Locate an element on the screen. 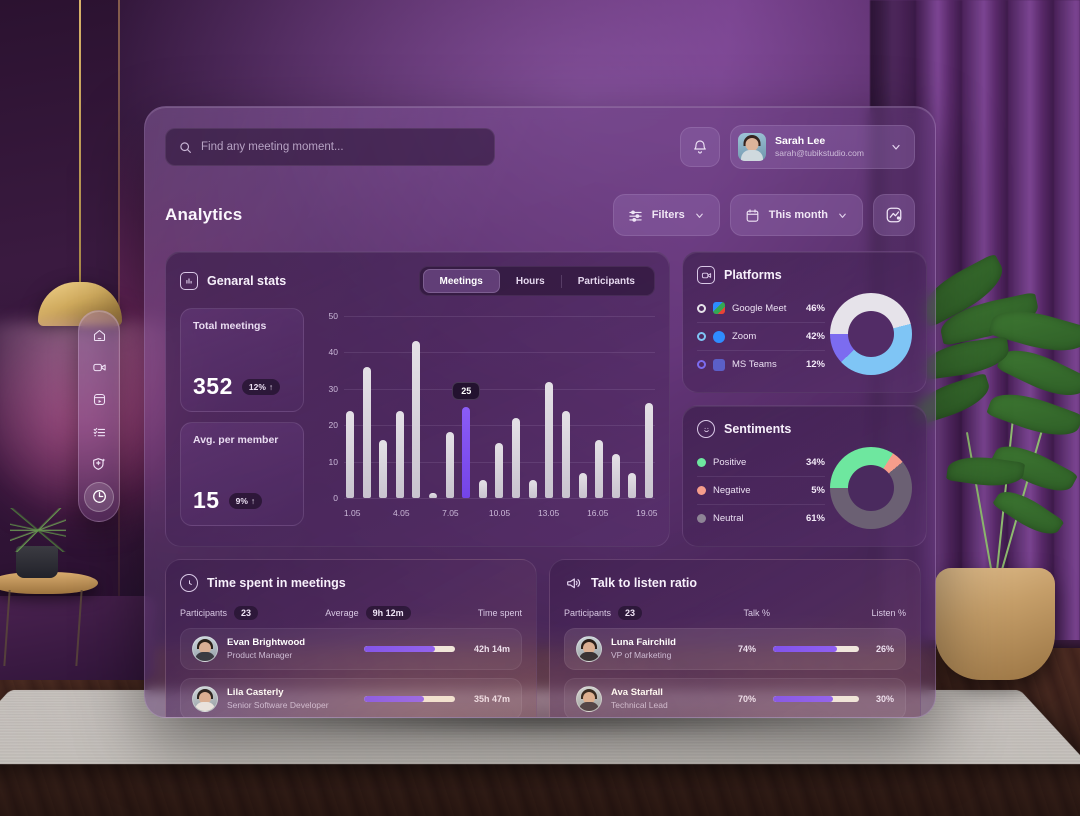  chart-y-tick: 10 is located at coordinates (333, 461).